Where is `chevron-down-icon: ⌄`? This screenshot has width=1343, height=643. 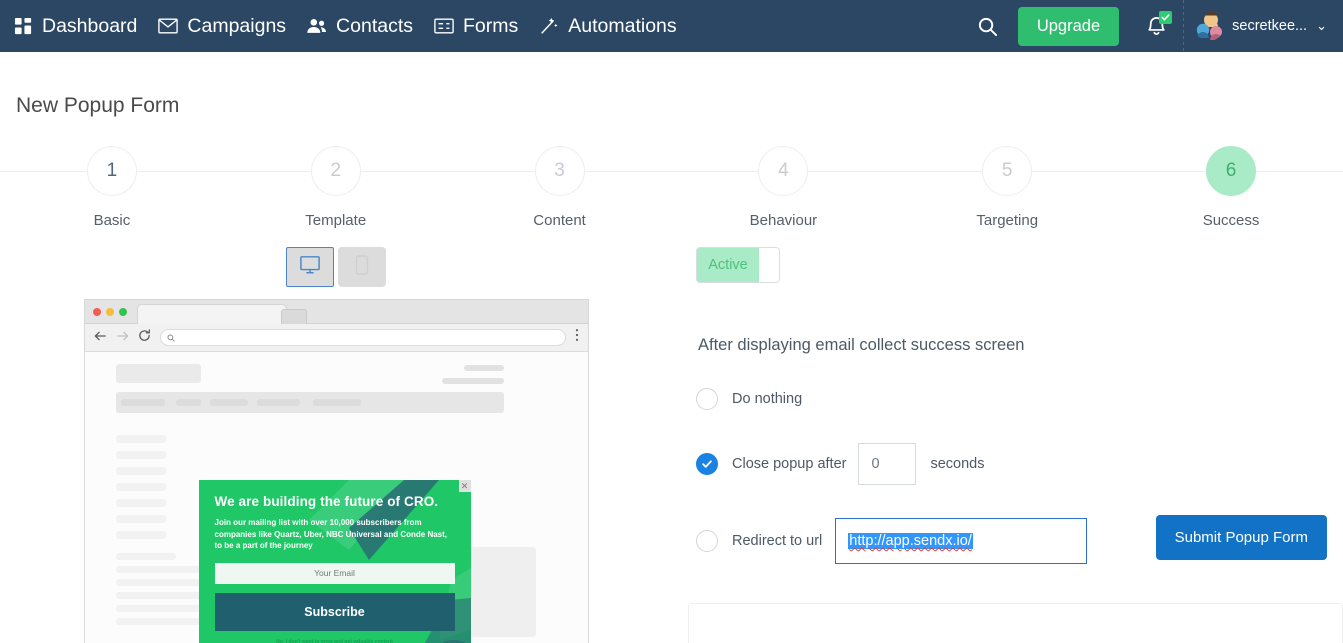 chevron-down-icon: ⌄ is located at coordinates (1321, 25).